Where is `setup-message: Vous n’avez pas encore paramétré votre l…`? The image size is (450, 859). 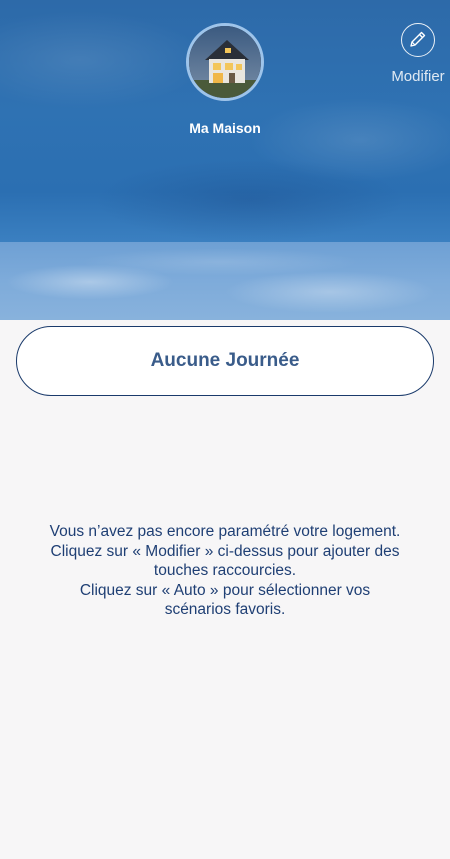 setup-message: Vous n’avez pas encore paramétré votre l… is located at coordinates (225, 571).